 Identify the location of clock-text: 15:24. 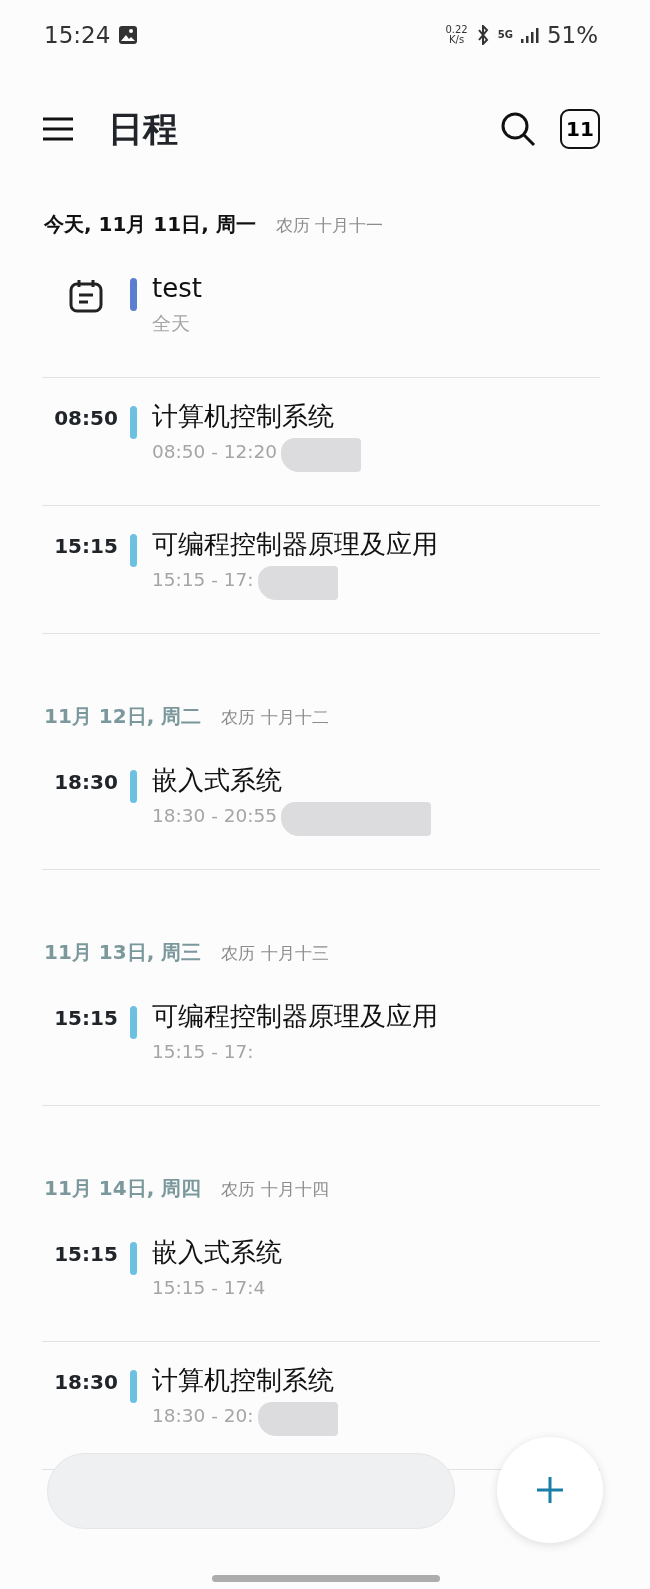
(77, 35).